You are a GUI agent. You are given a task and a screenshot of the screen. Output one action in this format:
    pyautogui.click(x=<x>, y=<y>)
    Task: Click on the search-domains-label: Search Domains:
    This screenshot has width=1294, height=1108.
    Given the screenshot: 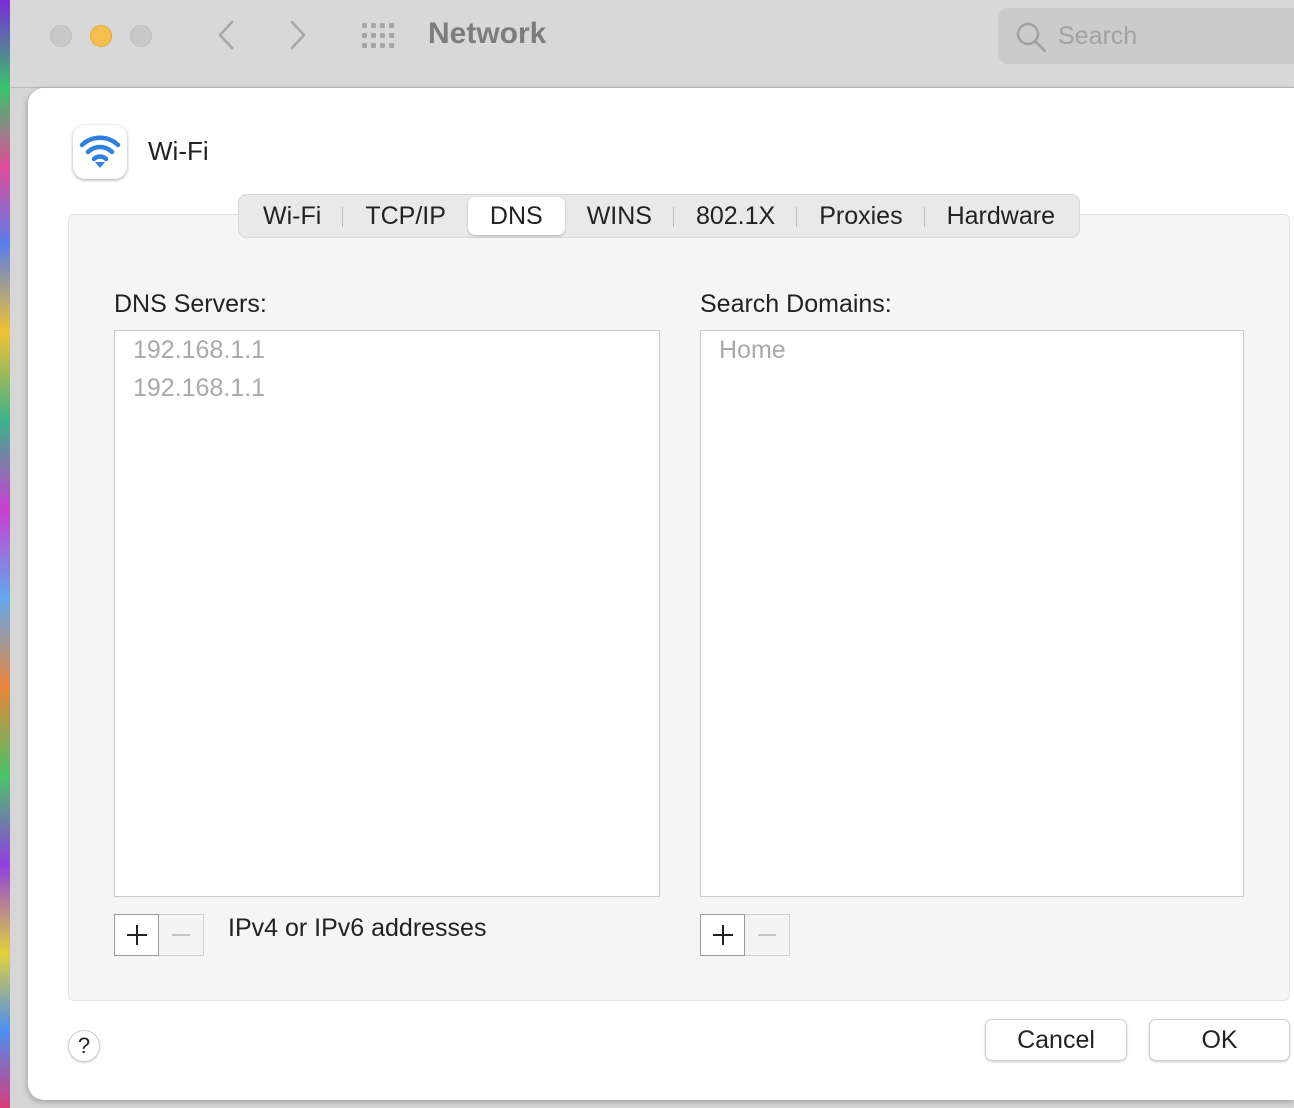 What is the action you would take?
    pyautogui.click(x=796, y=304)
    